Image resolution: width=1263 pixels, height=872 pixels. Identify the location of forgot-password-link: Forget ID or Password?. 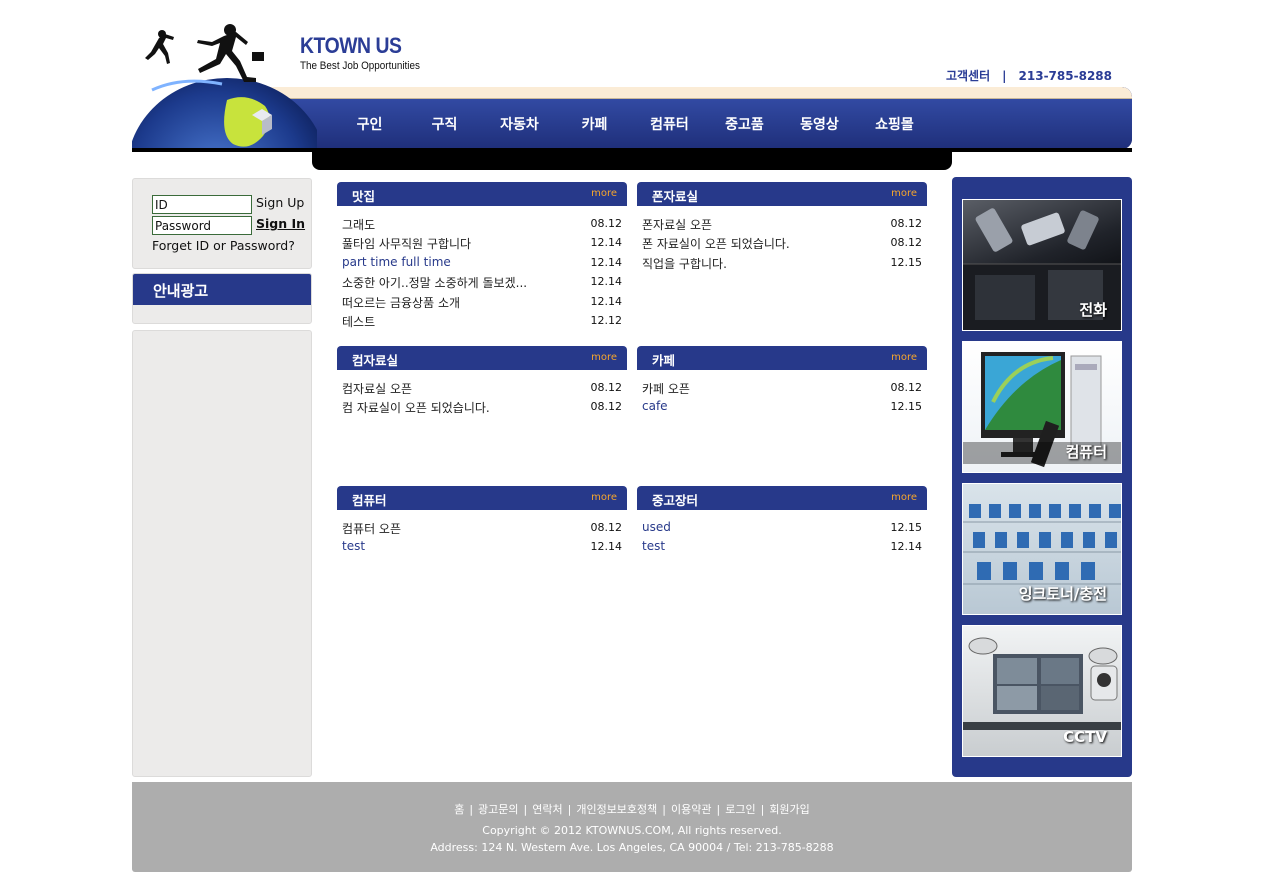
(223, 245).